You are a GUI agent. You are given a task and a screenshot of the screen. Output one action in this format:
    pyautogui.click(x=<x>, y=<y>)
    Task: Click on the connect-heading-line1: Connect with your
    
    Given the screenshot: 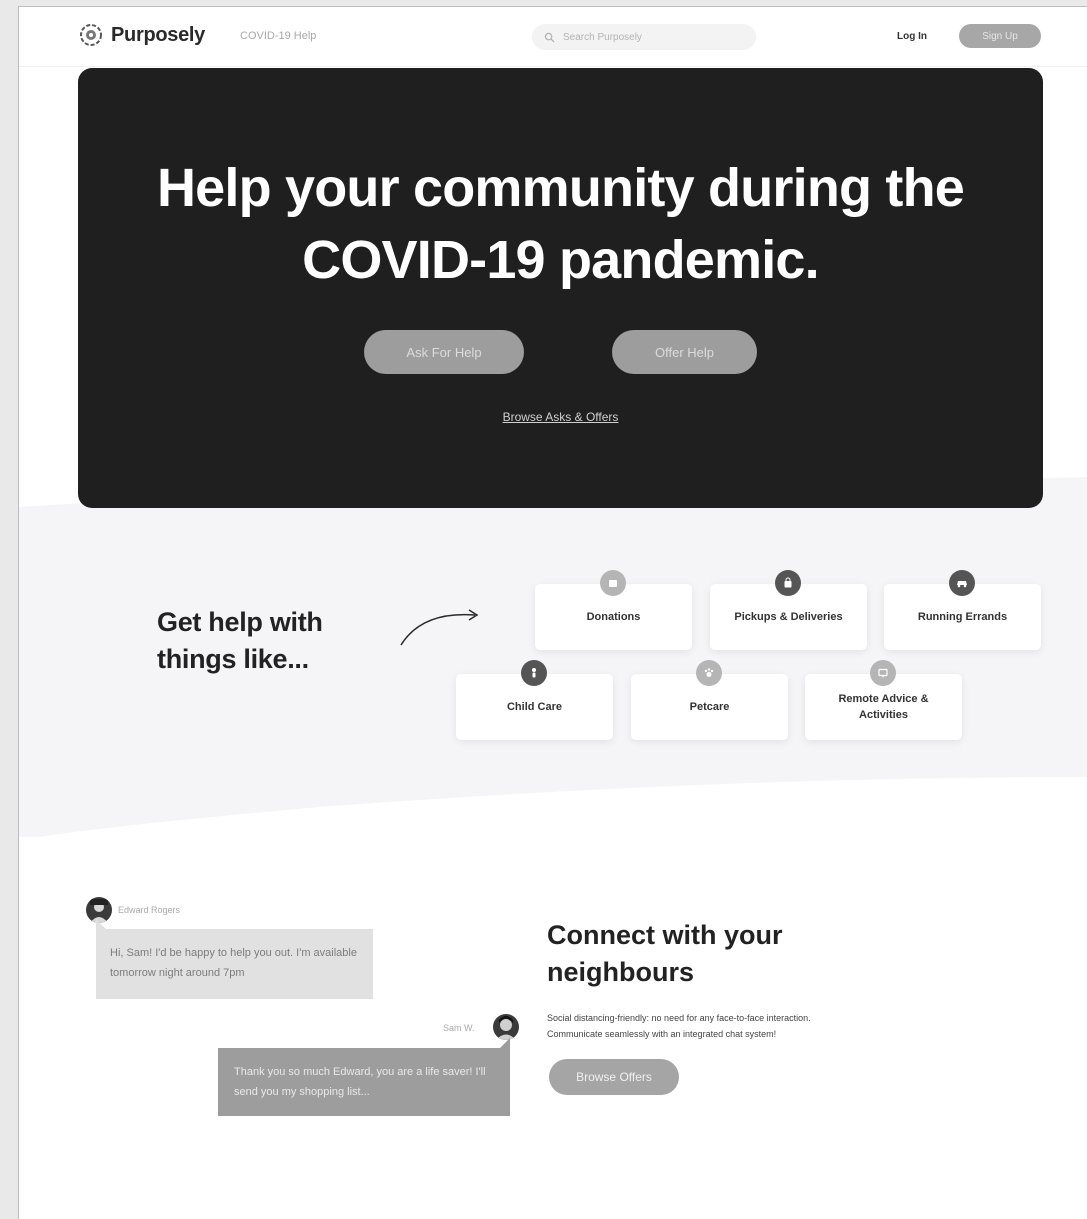 What is the action you would take?
    pyautogui.click(x=665, y=935)
    